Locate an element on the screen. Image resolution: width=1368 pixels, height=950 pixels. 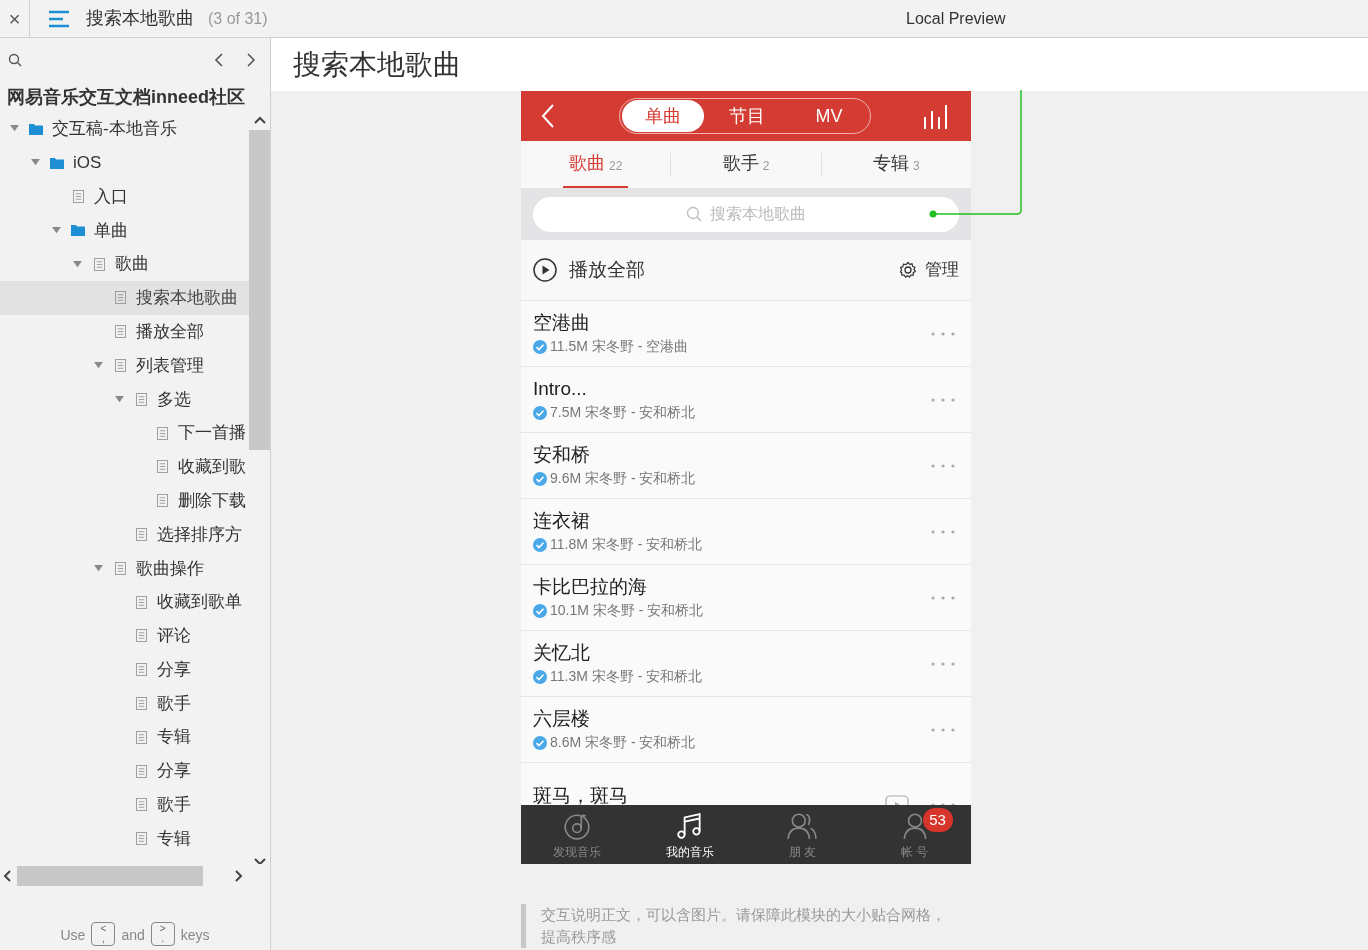
play-all-button: 播放全部 is located at coordinates (607, 270).